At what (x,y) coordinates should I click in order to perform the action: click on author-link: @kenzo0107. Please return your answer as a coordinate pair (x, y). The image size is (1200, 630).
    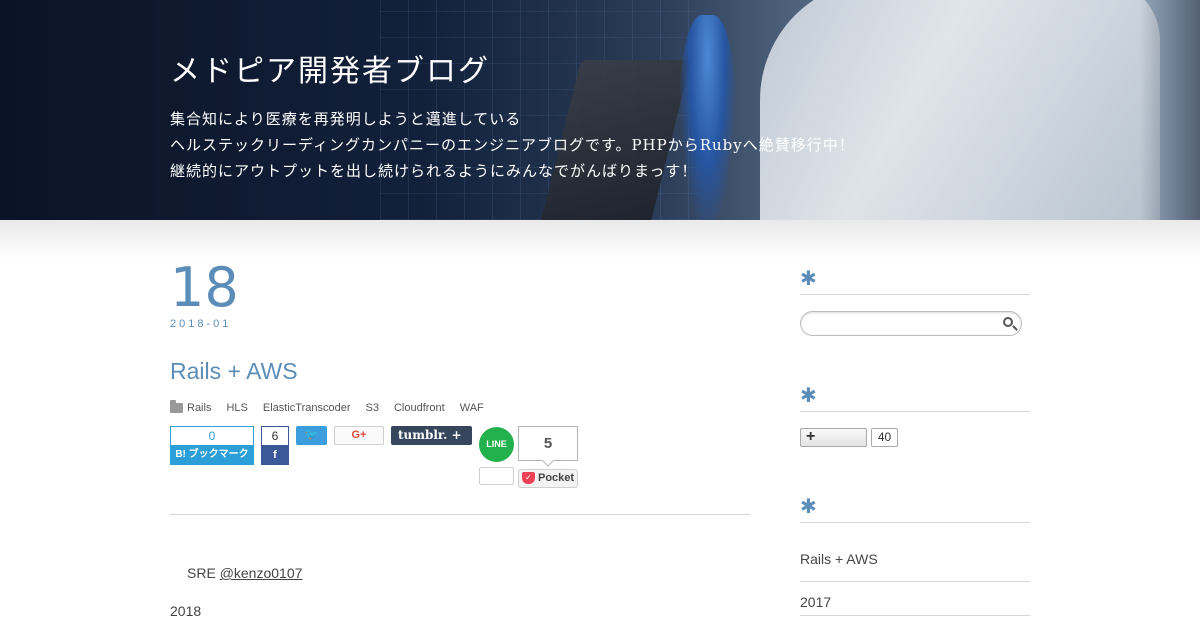
    Looking at the image, I should click on (261, 573).